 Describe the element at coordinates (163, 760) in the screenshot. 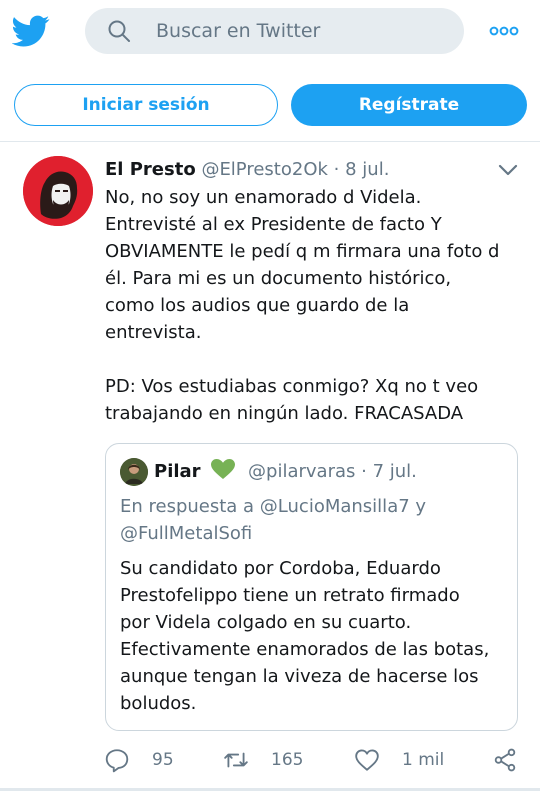

I see `reply-count: 95` at that location.